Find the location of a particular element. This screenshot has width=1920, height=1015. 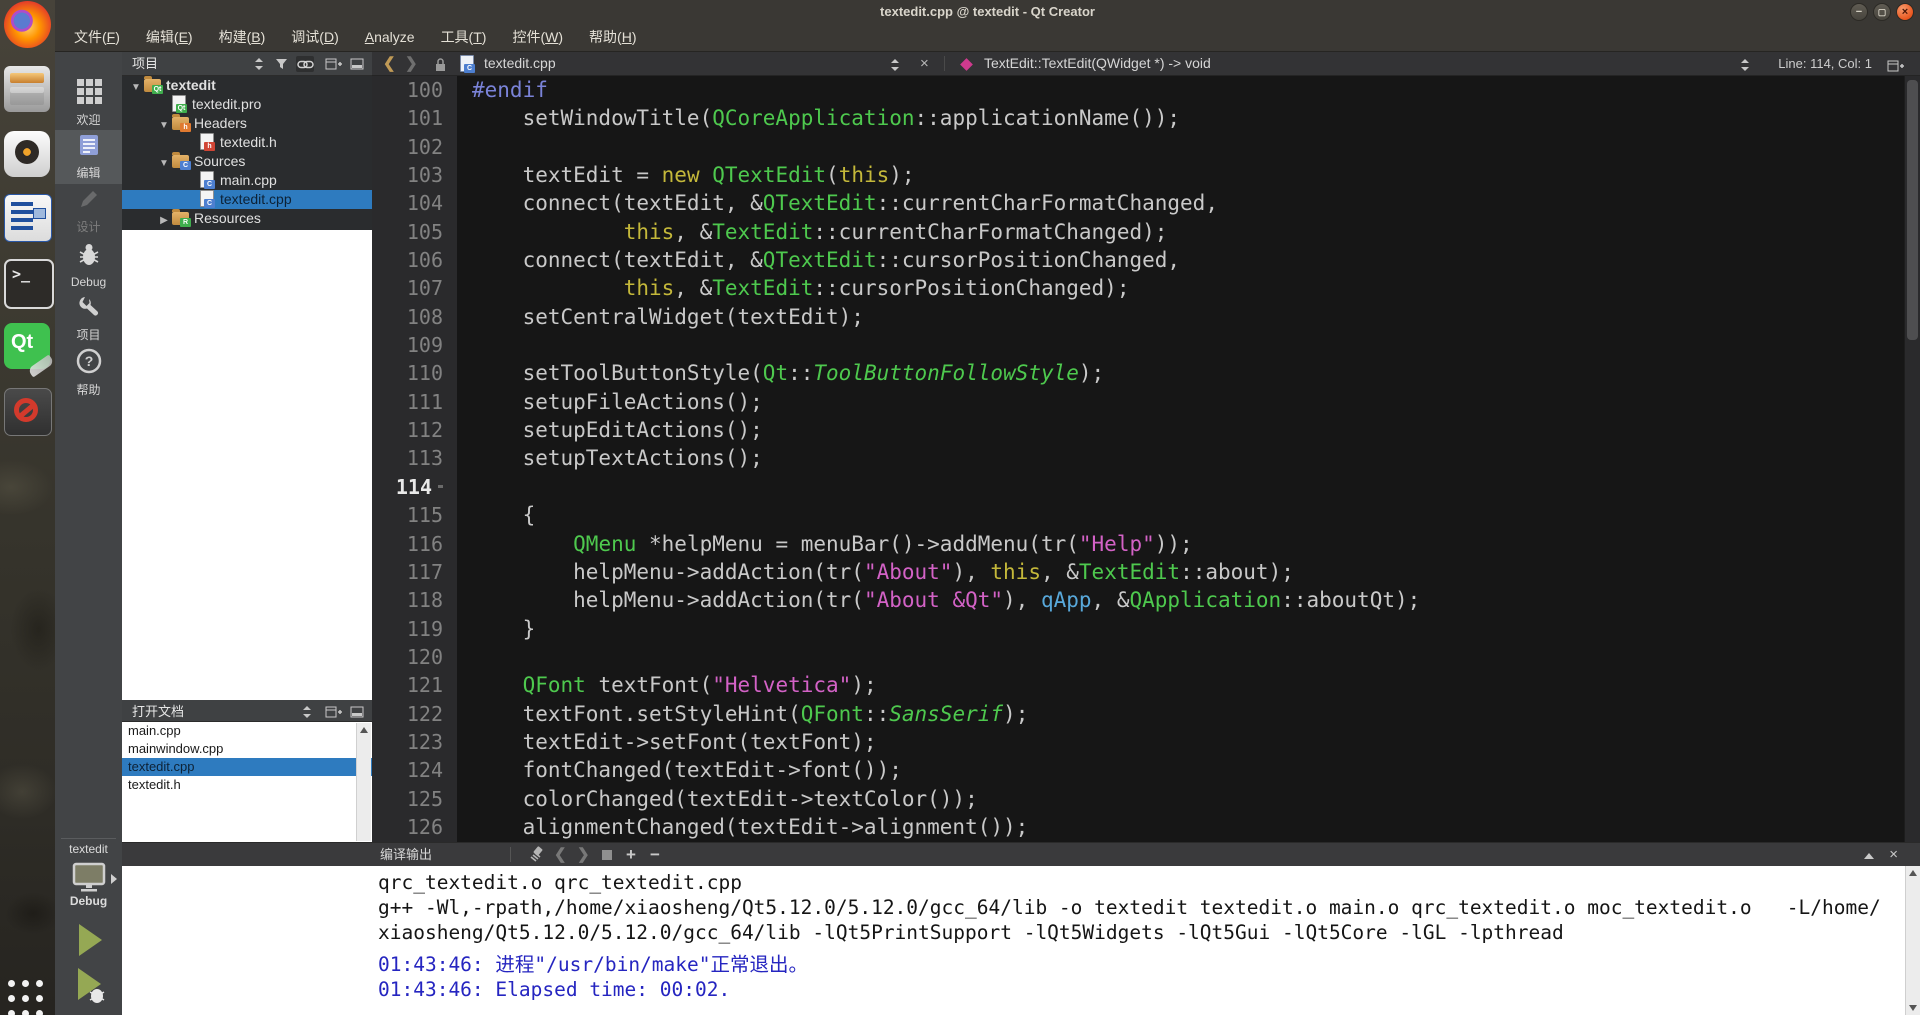

tree-item-textedit.cpp: Ctextedit.cpp is located at coordinates (247, 199).